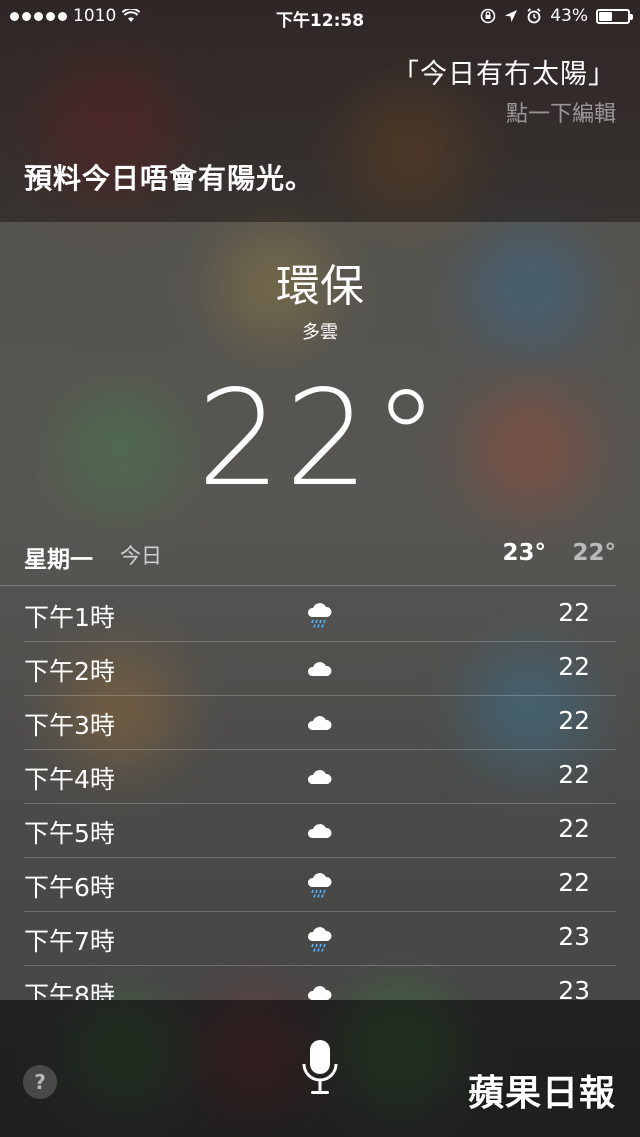 The width and height of the screenshot is (640, 1137). Describe the element at coordinates (320, 17) in the screenshot. I see `status-bar: 1010 下午12:58 43%` at that location.